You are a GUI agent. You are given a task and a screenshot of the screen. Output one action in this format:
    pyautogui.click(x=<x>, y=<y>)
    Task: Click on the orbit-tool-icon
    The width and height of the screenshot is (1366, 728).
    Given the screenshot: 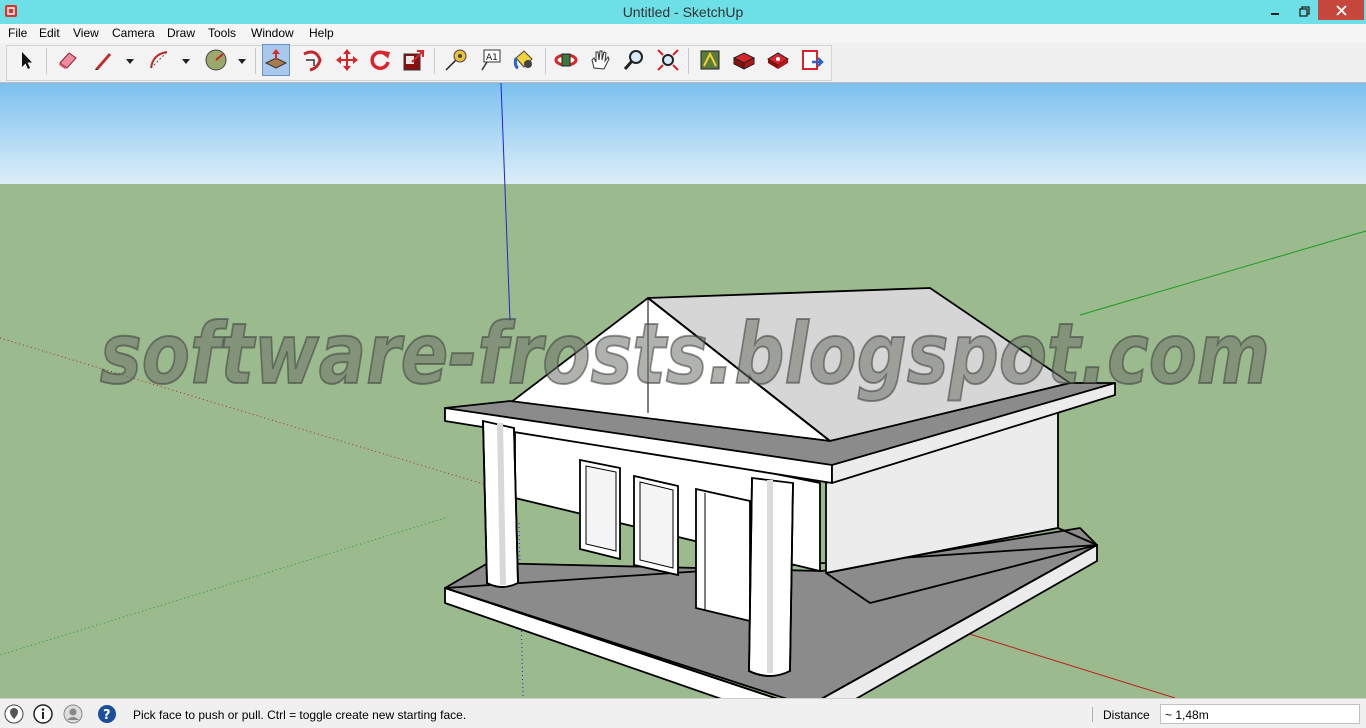 What is the action you would take?
    pyautogui.click(x=566, y=60)
    